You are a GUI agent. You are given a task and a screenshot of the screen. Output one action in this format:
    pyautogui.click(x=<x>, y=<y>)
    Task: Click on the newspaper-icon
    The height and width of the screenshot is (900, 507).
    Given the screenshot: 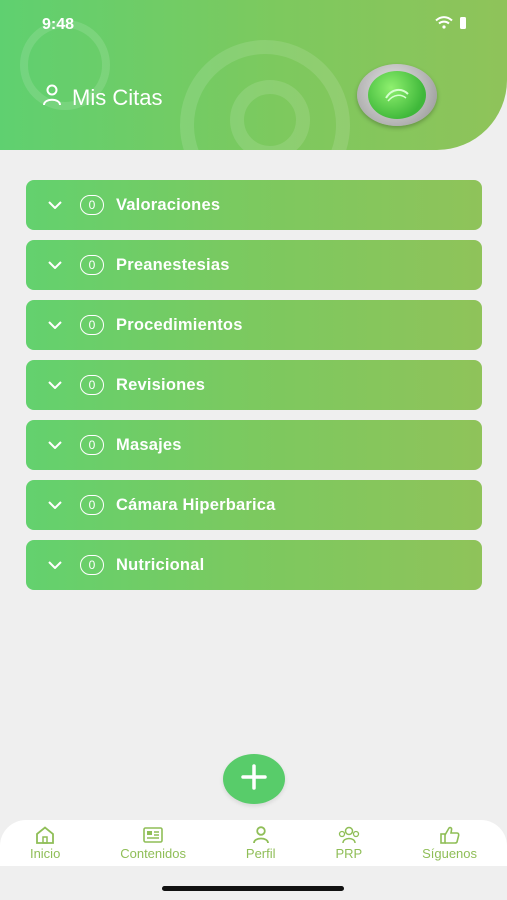 What is the action you would take?
    pyautogui.click(x=153, y=835)
    